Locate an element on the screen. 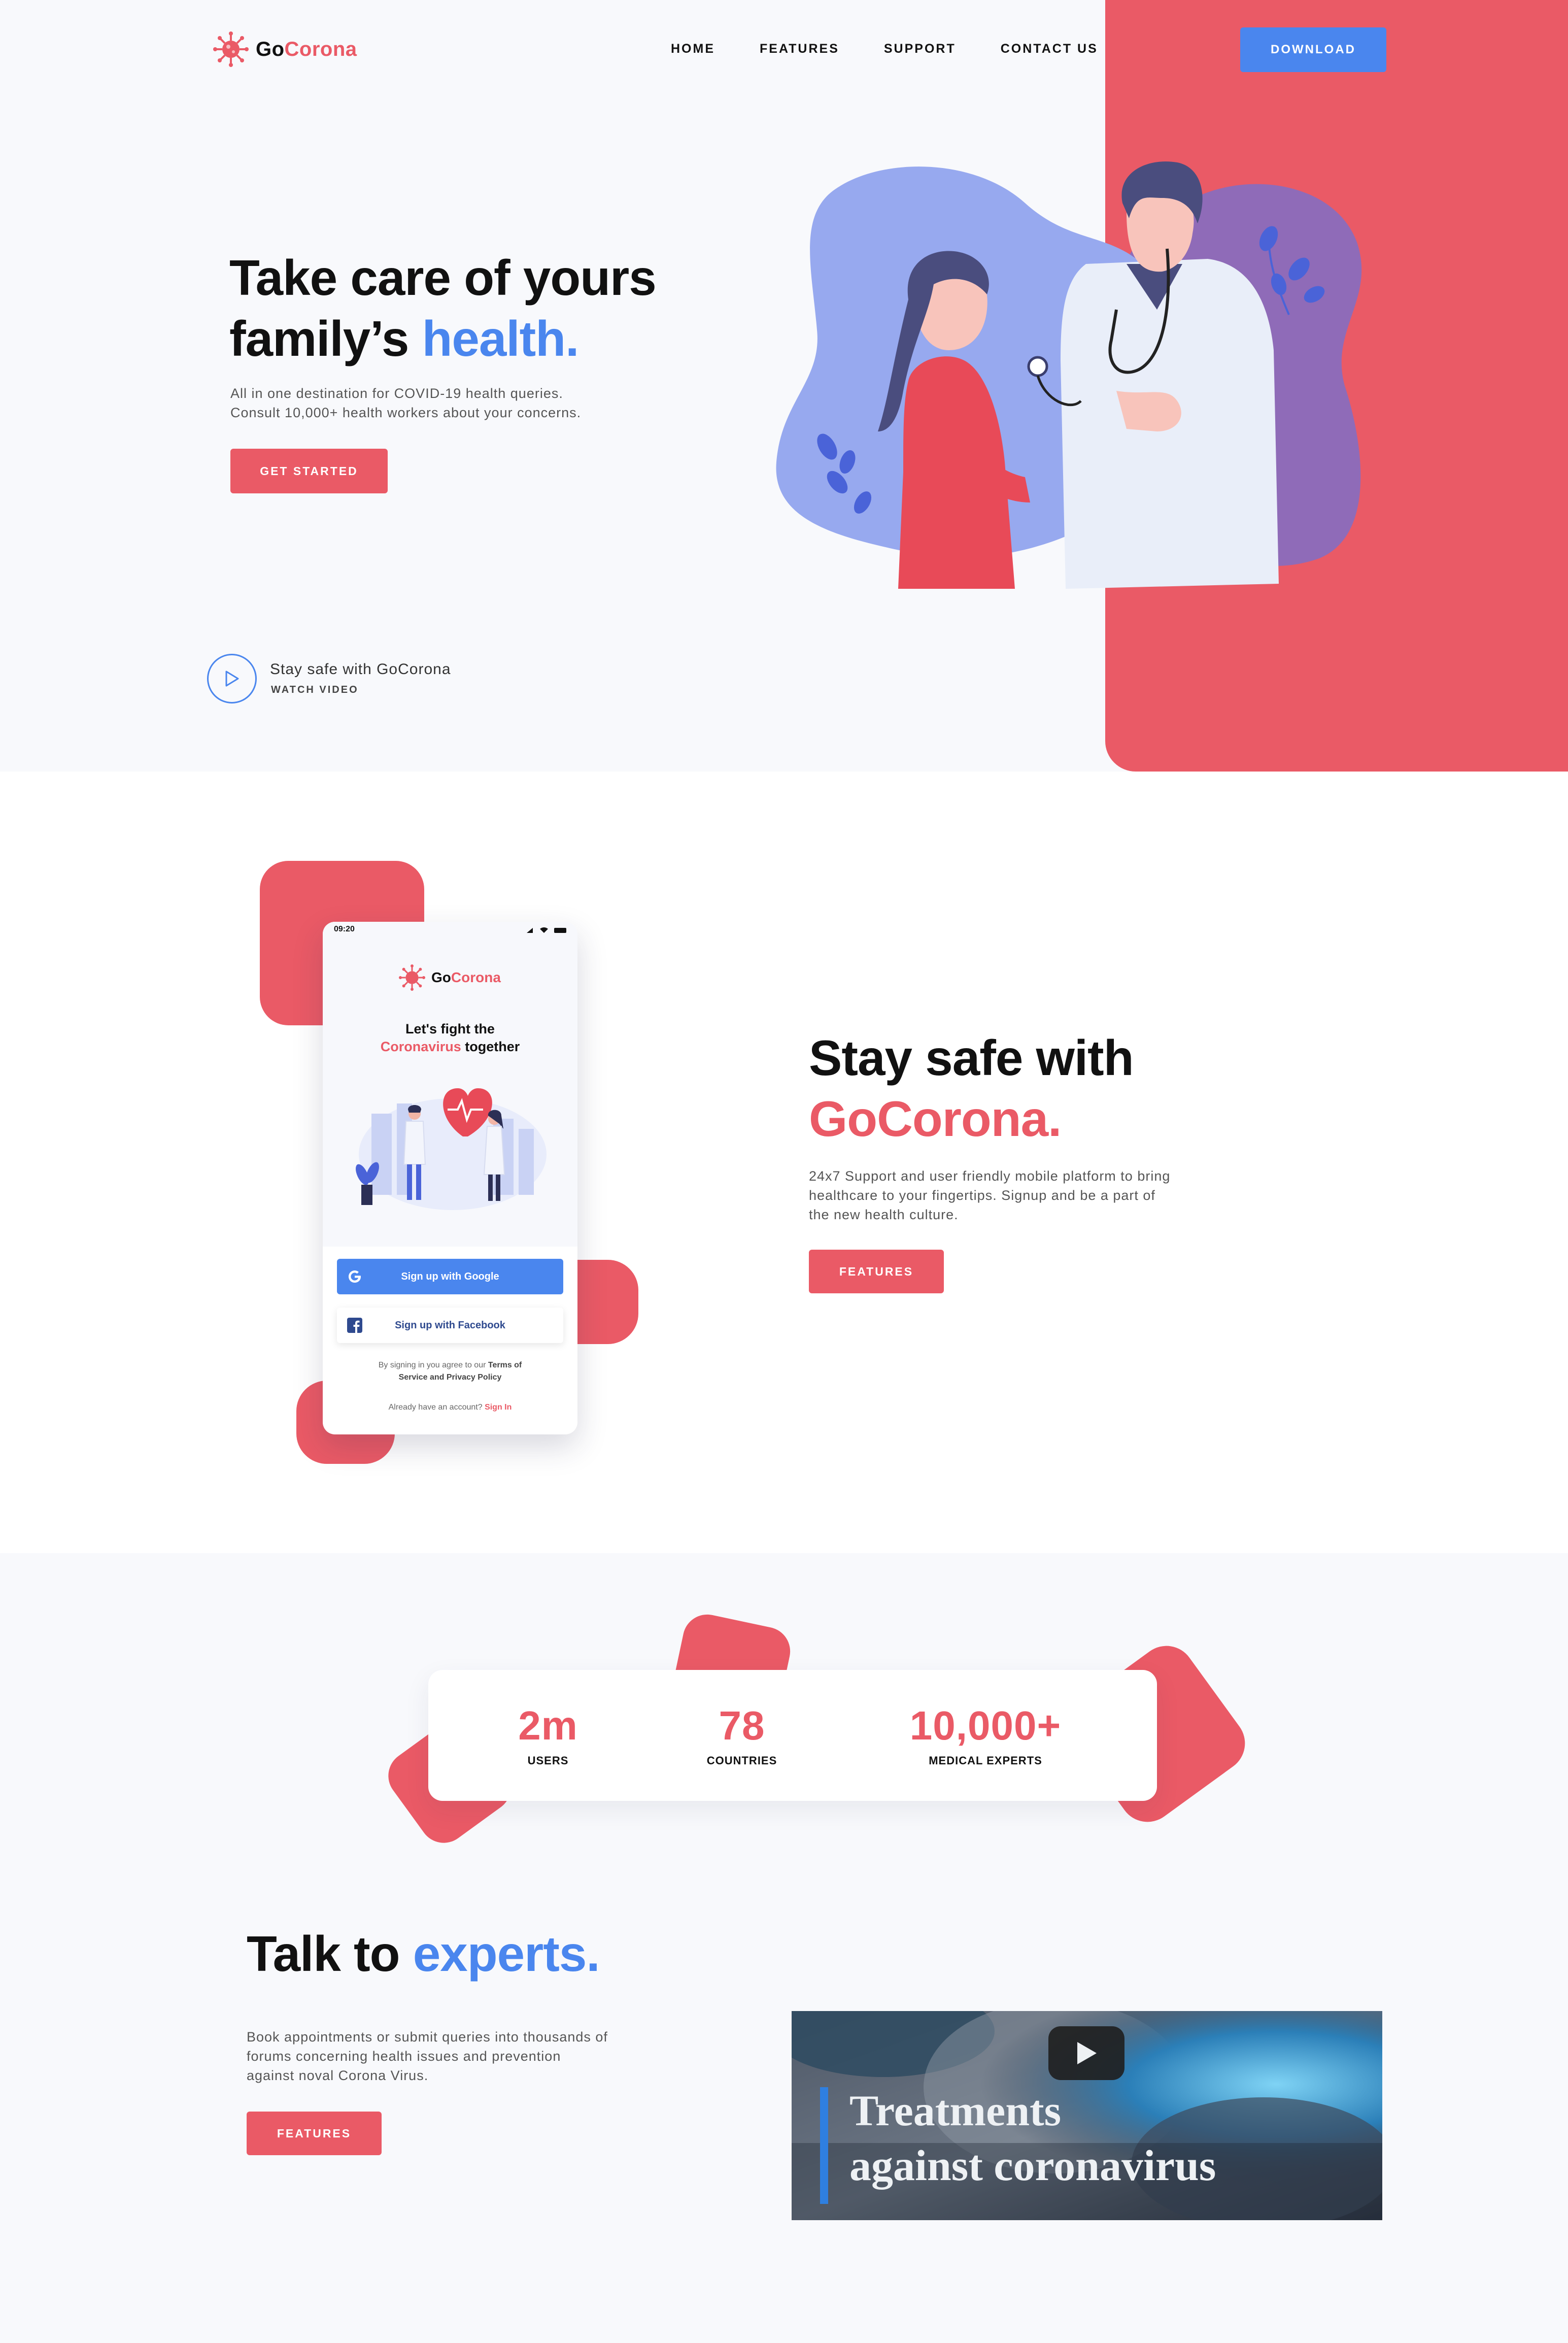 This screenshot has height=2343, width=1568. nav-home: HOME is located at coordinates (693, 49).